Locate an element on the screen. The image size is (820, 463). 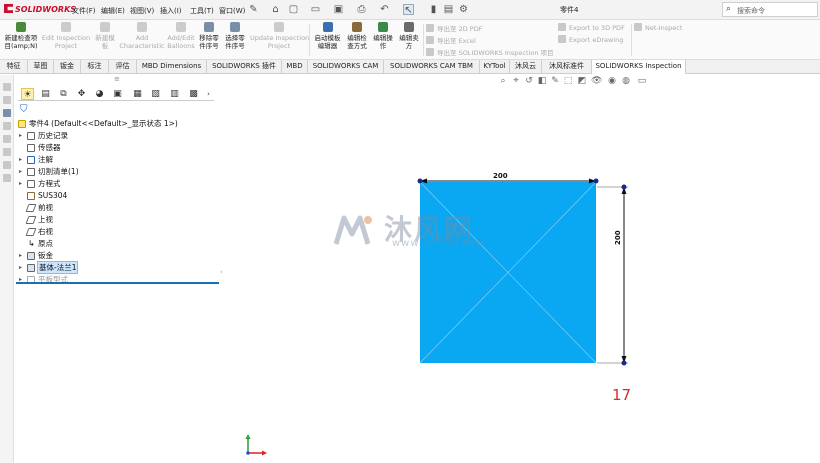
dimxpert-tab-icon: ✥ is located at coordinates (81, 94).